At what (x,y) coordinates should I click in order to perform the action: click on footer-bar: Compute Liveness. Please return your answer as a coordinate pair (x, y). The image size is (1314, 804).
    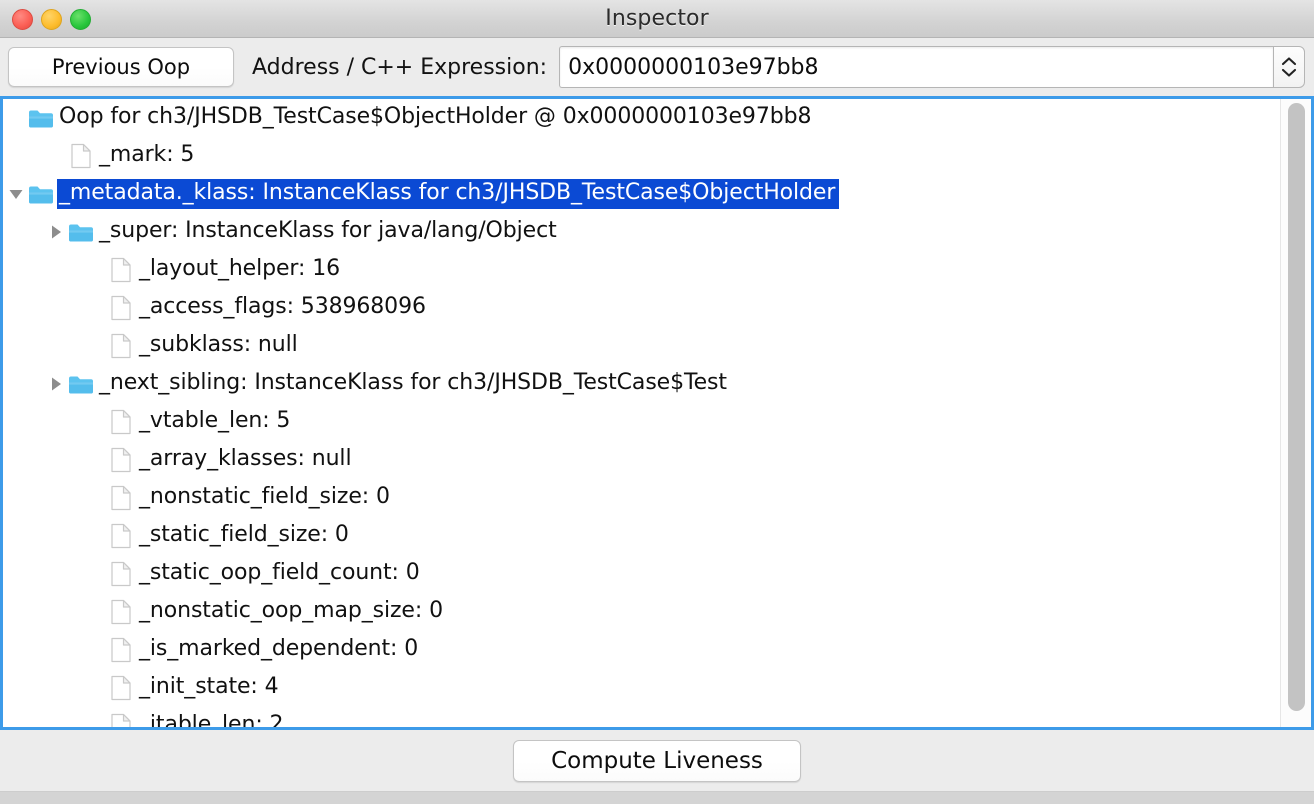
    Looking at the image, I should click on (657, 761).